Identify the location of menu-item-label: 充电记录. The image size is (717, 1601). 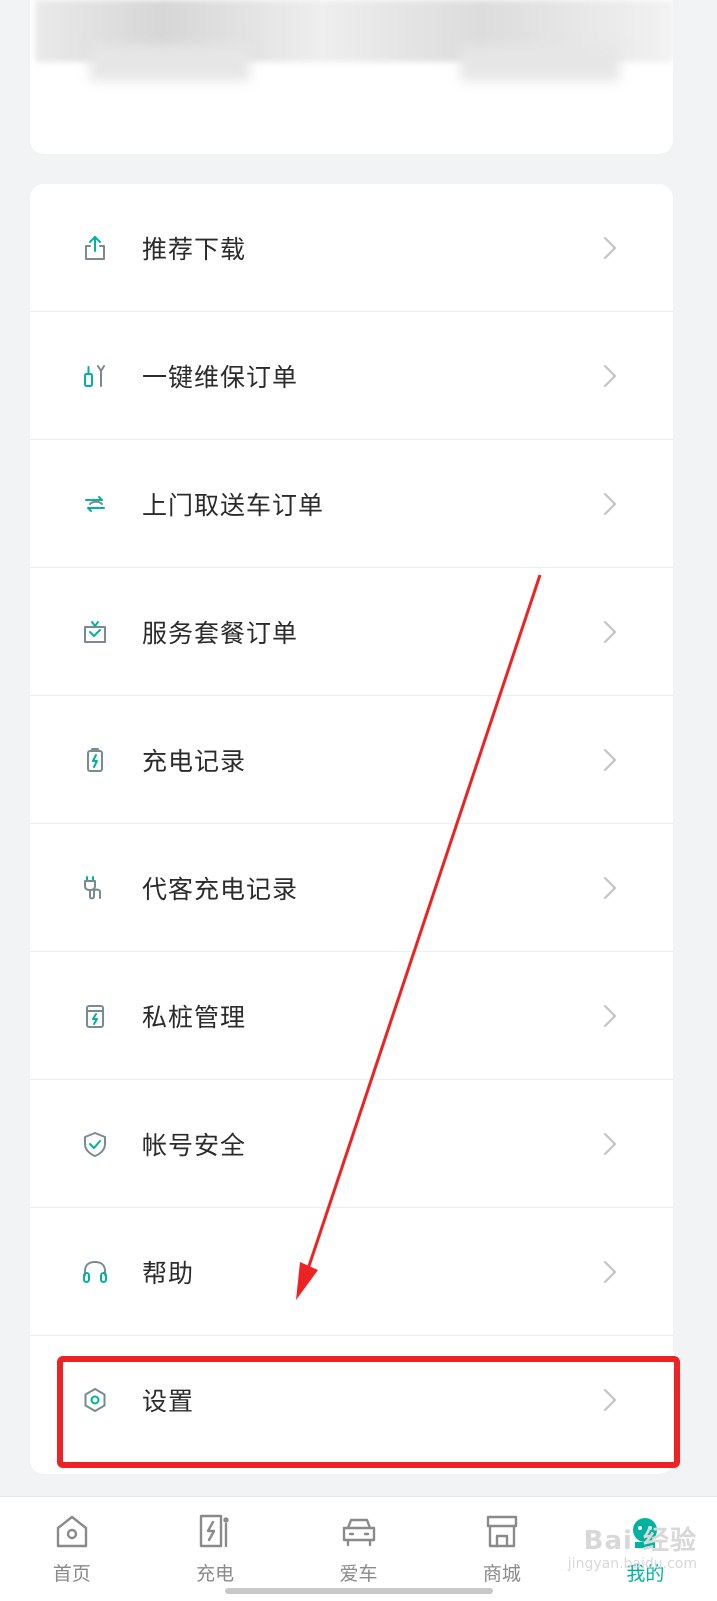
(194, 761).